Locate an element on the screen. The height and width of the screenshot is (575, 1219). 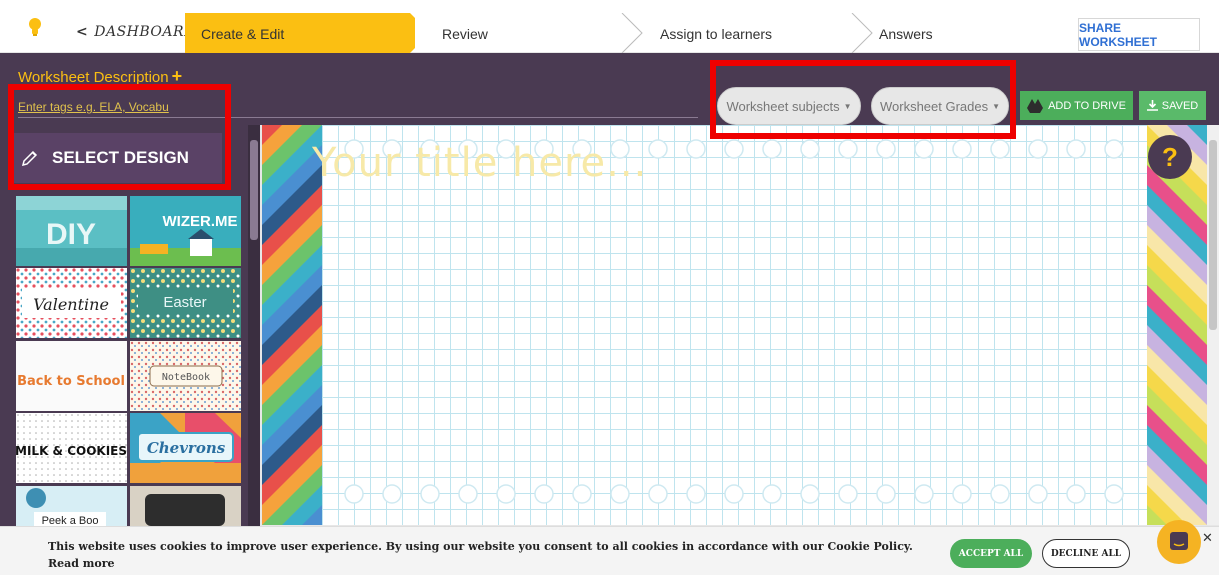
share-worksheet-button: SHARE WORKSHEET is located at coordinates (1139, 34).